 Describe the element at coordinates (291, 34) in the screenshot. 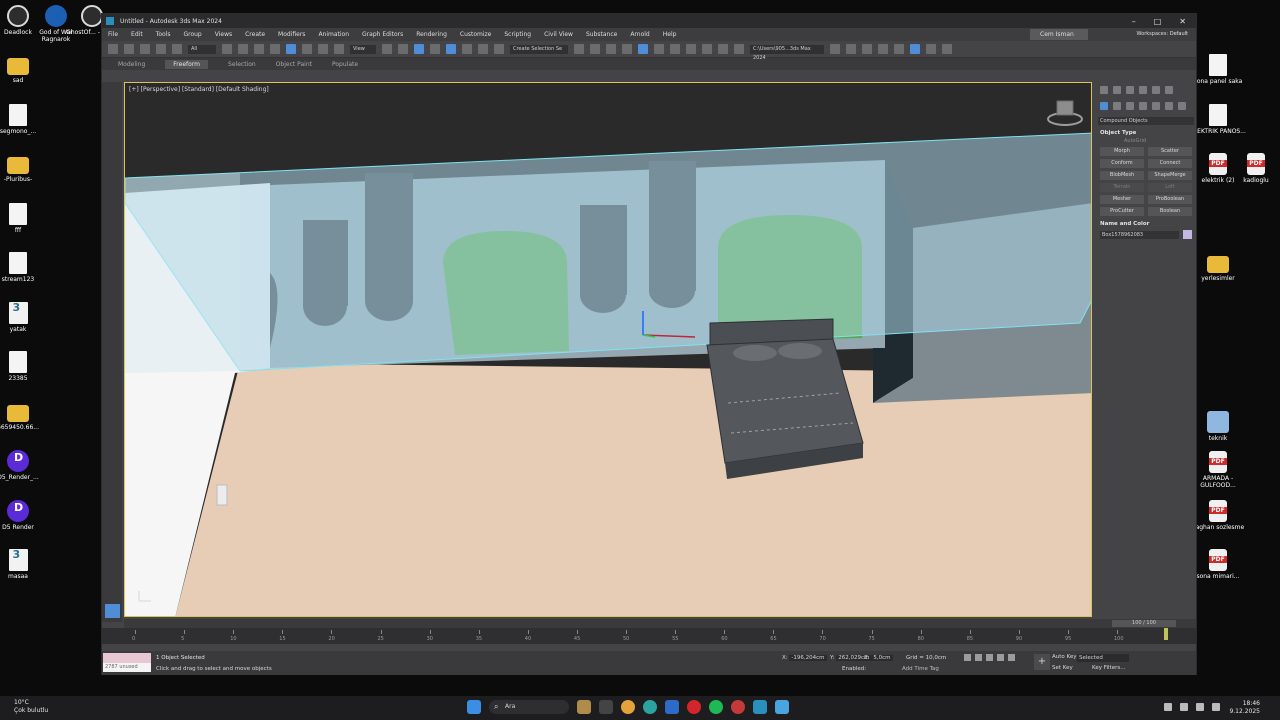

I see `menu-item-modifiers: Modifiers` at that location.